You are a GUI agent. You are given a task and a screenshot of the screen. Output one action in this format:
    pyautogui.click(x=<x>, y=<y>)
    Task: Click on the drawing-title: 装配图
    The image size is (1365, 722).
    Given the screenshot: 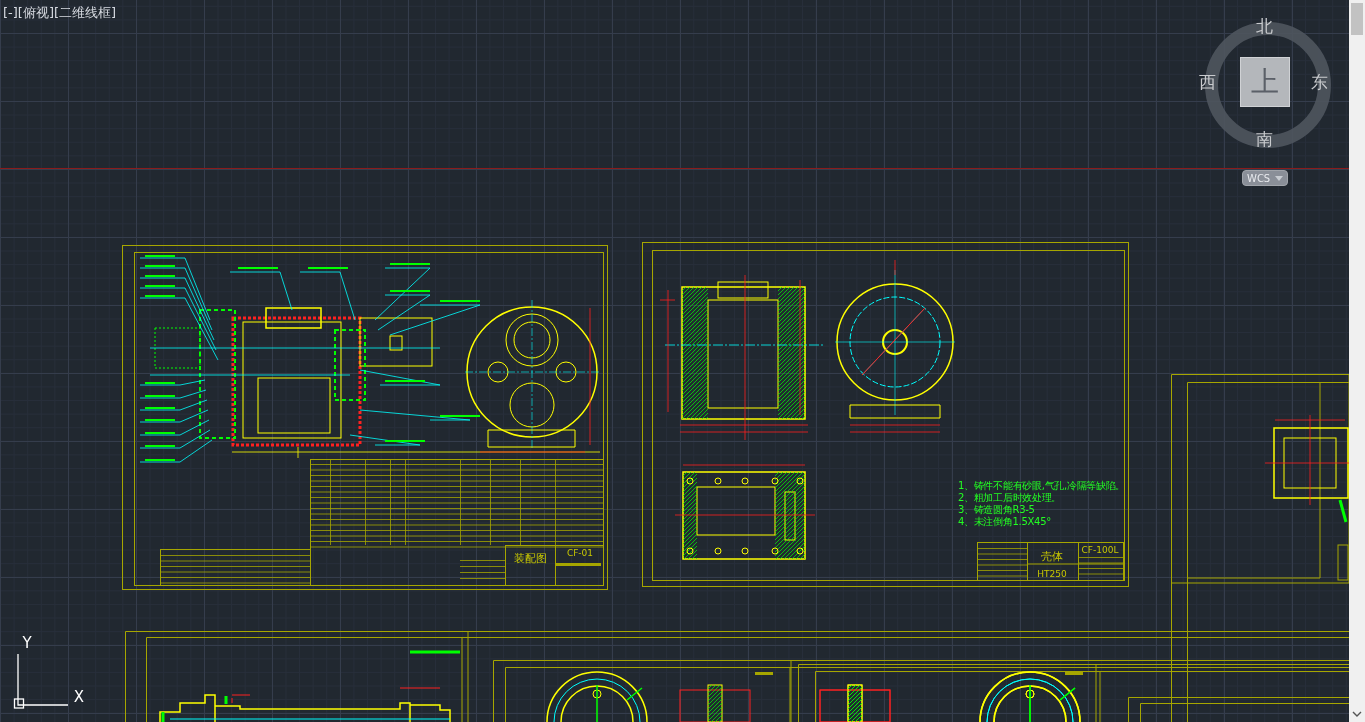 What is the action you would take?
    pyautogui.click(x=530, y=558)
    